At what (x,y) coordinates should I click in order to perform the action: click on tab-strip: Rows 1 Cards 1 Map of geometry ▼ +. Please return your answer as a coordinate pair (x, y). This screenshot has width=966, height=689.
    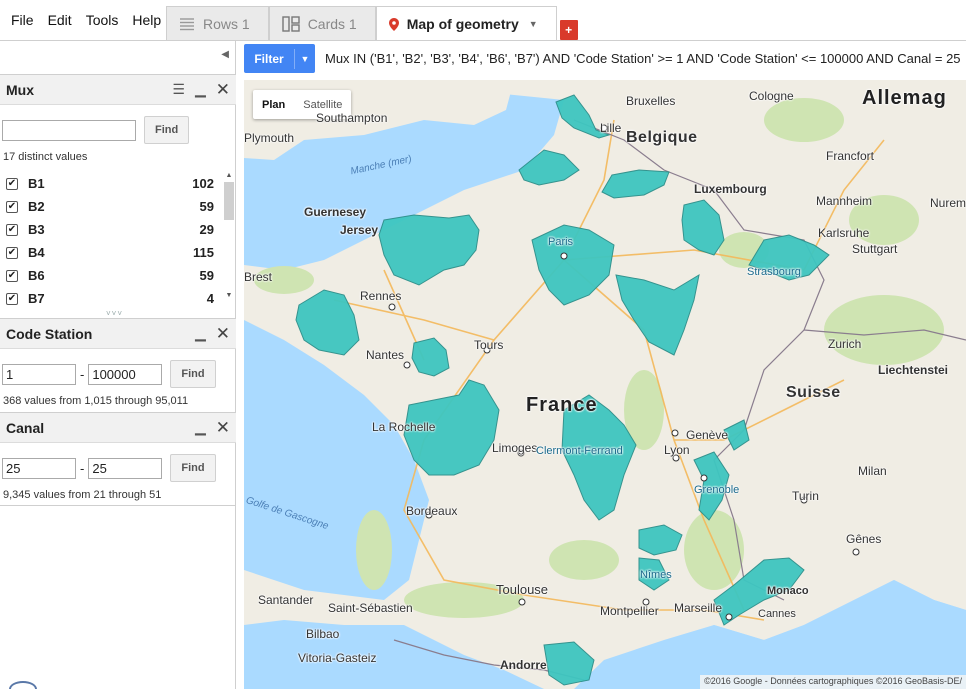
    Looking at the image, I should click on (372, 23).